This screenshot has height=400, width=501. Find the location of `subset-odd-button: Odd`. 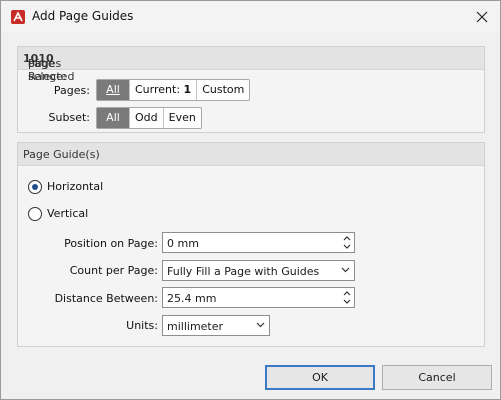

subset-odd-button: Odd is located at coordinates (147, 118).